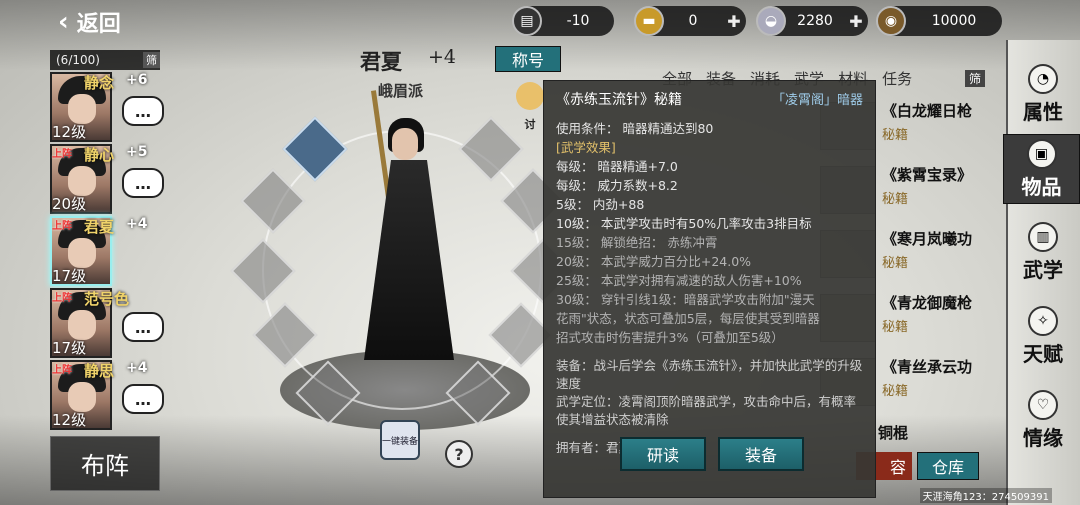 The image size is (1080, 505). I want to click on item-name: 《白龙耀日枪, so click(927, 111).